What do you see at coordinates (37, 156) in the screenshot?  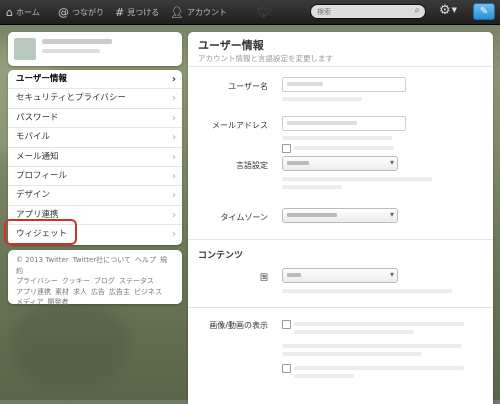 I see `menu-item-label: メール通知` at bounding box center [37, 156].